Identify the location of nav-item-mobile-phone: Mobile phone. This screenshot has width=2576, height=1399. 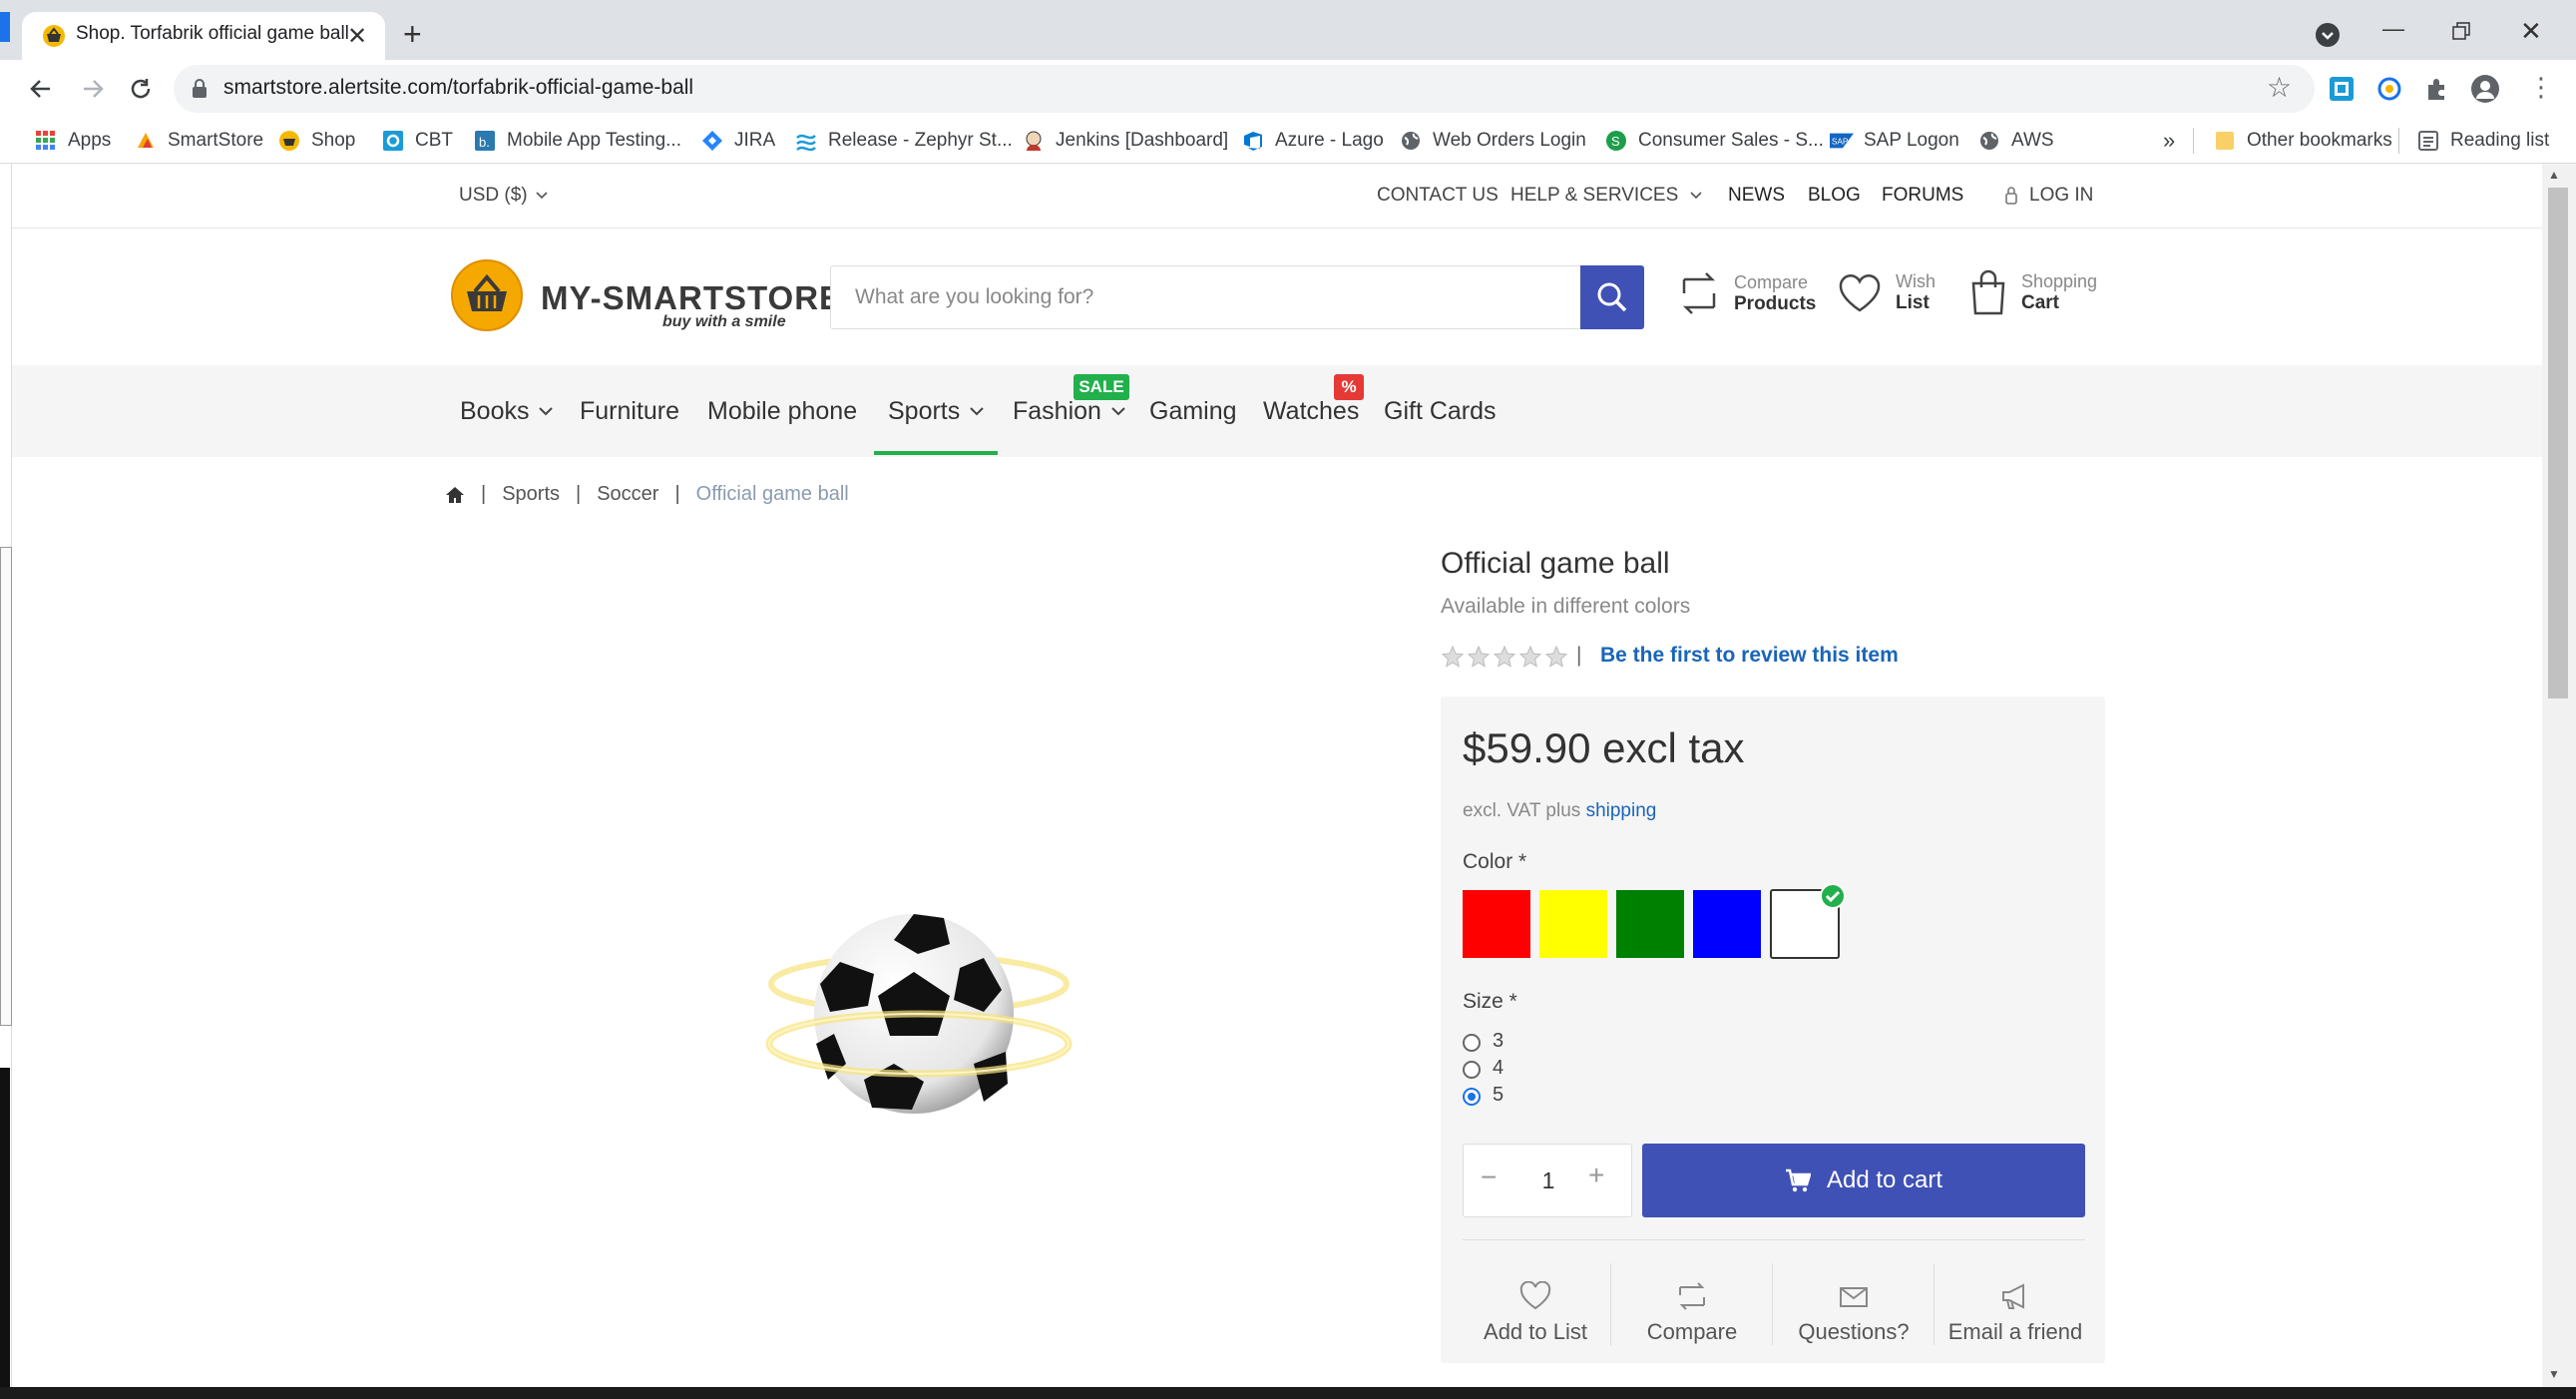
(782, 411).